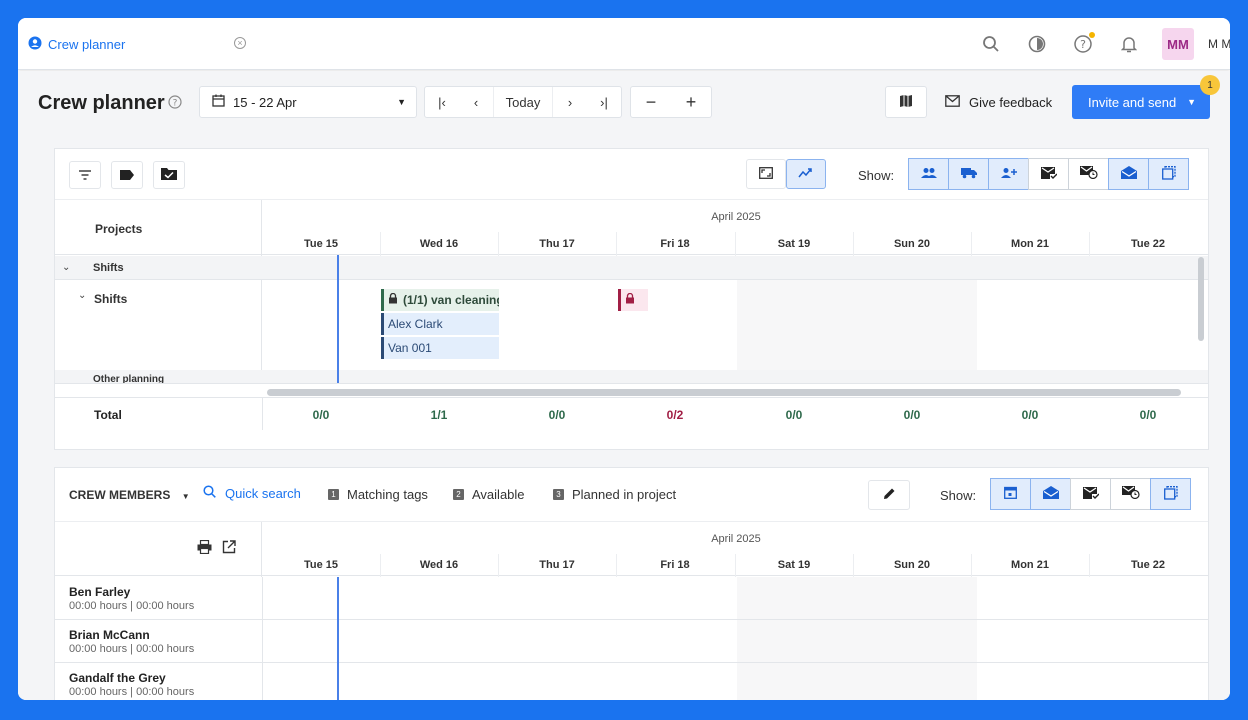 This screenshot has width=1248, height=720. Describe the element at coordinates (1010, 494) in the screenshot. I see `show-calendar-toggle` at that location.